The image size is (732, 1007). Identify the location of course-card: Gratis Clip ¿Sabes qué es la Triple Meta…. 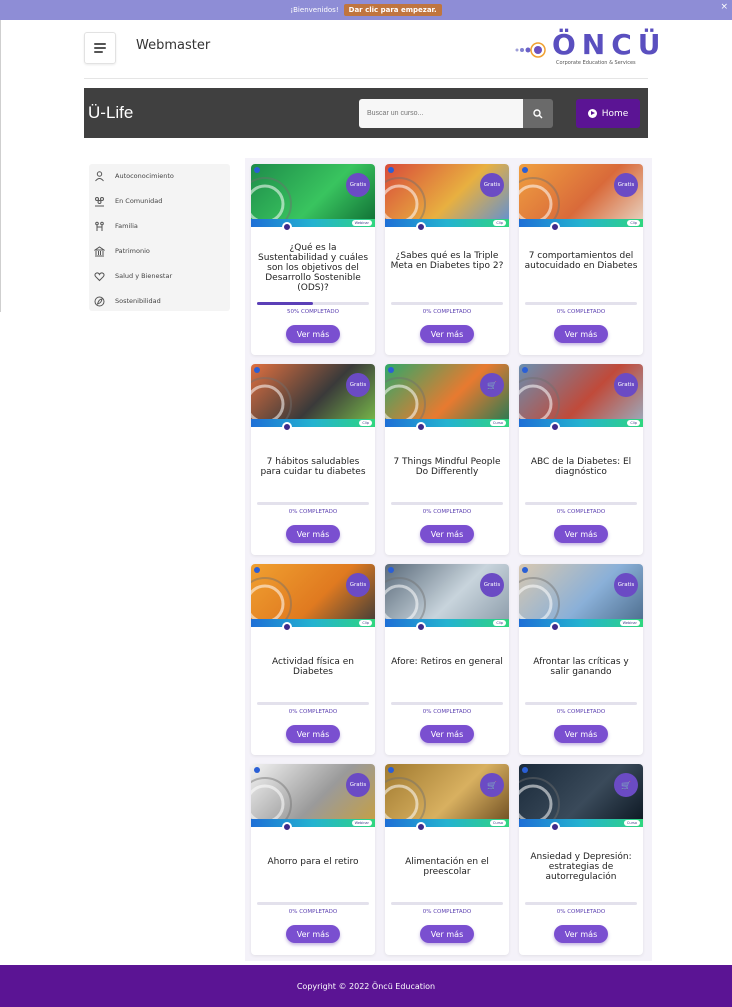
(447, 259).